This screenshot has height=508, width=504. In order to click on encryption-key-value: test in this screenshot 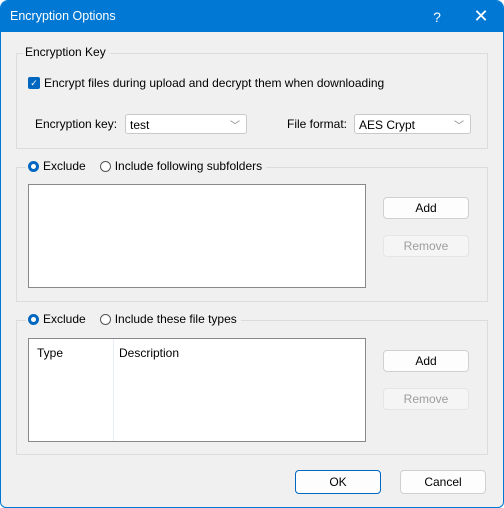, I will do `click(140, 125)`.